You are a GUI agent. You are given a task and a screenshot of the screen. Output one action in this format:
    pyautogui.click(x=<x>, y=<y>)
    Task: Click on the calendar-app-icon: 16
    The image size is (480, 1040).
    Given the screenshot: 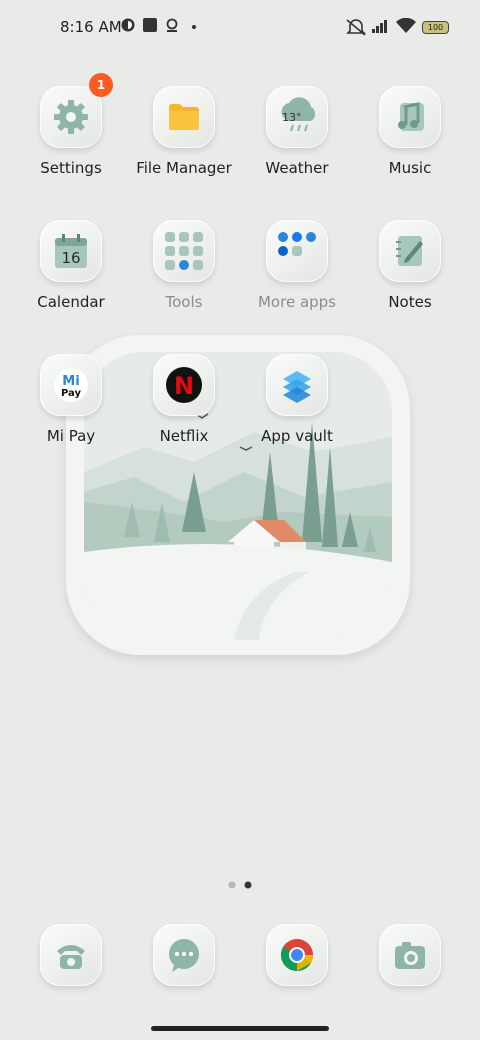 What is the action you would take?
    pyautogui.click(x=71, y=251)
    